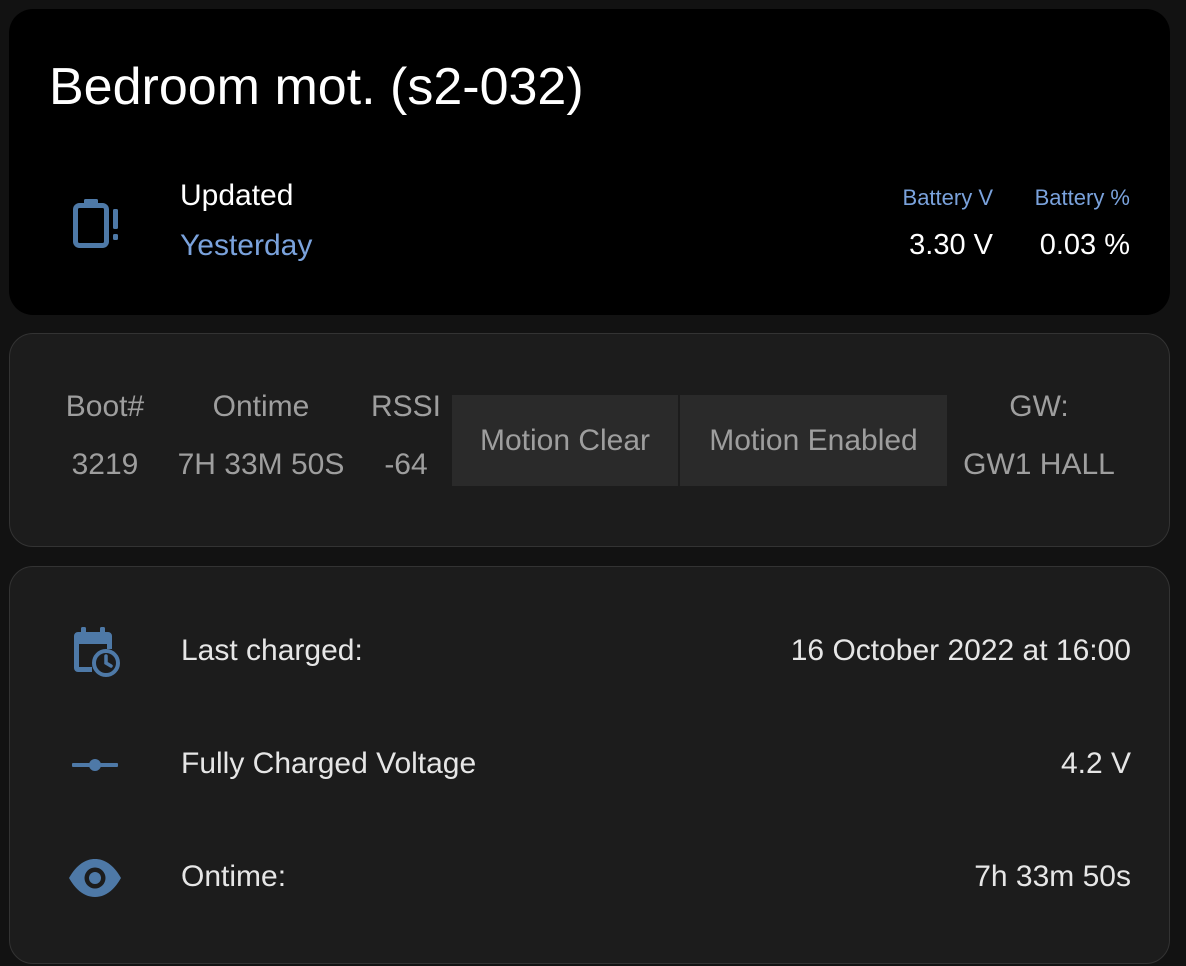 The height and width of the screenshot is (966, 1186). Describe the element at coordinates (261, 464) in the screenshot. I see `ontime-value: 7H 33M 50S` at that location.